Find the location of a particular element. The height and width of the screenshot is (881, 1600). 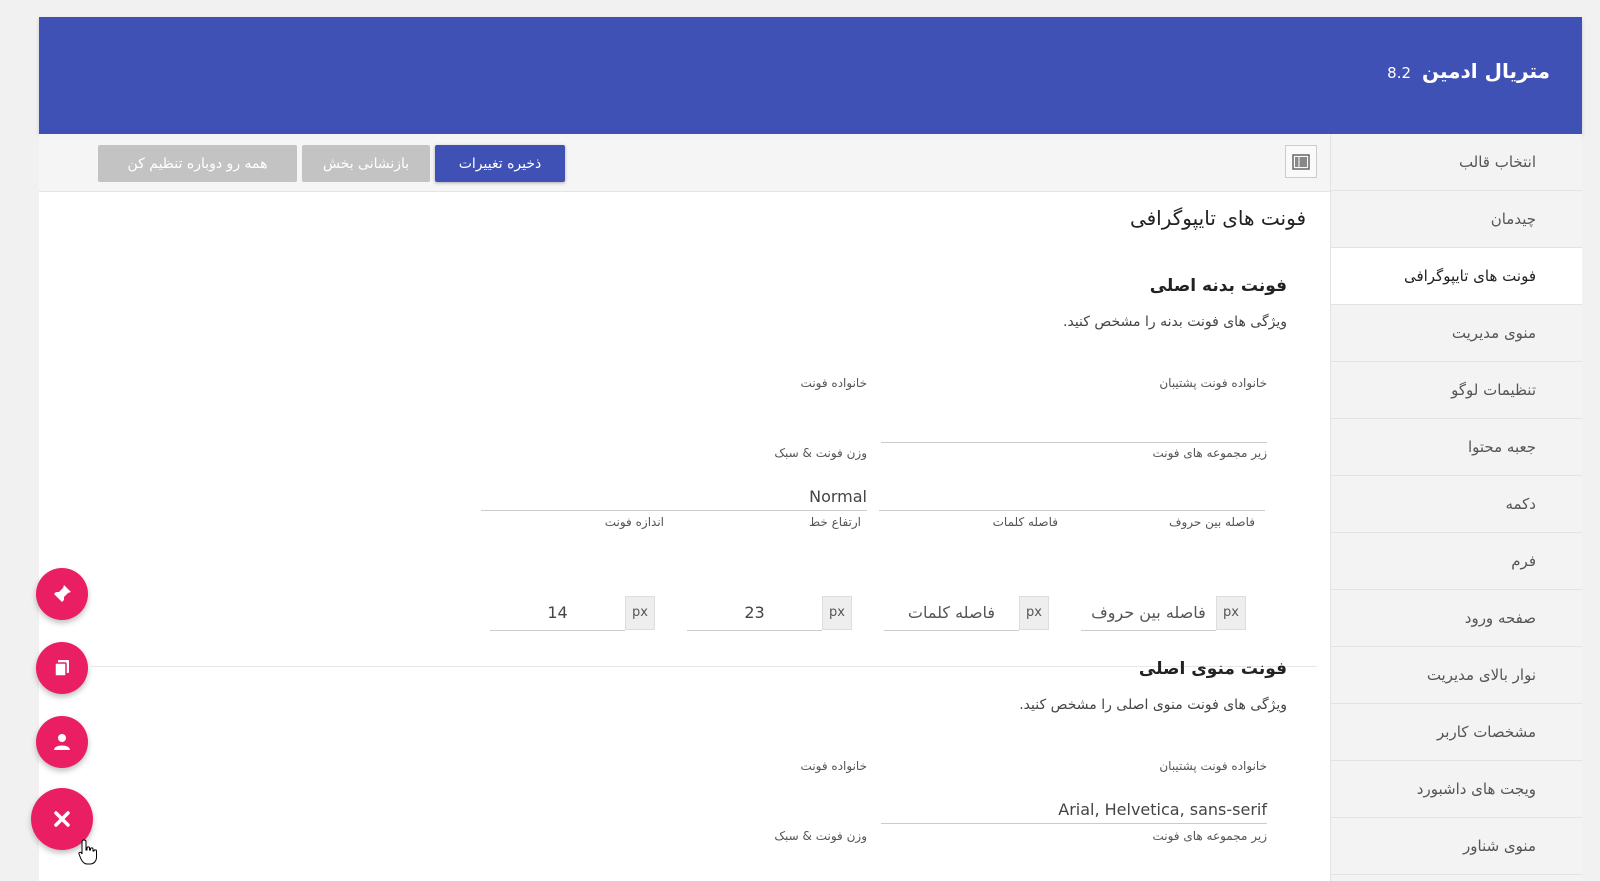

word-spacing-label: فاصله کلمات is located at coordinates (1025, 522).